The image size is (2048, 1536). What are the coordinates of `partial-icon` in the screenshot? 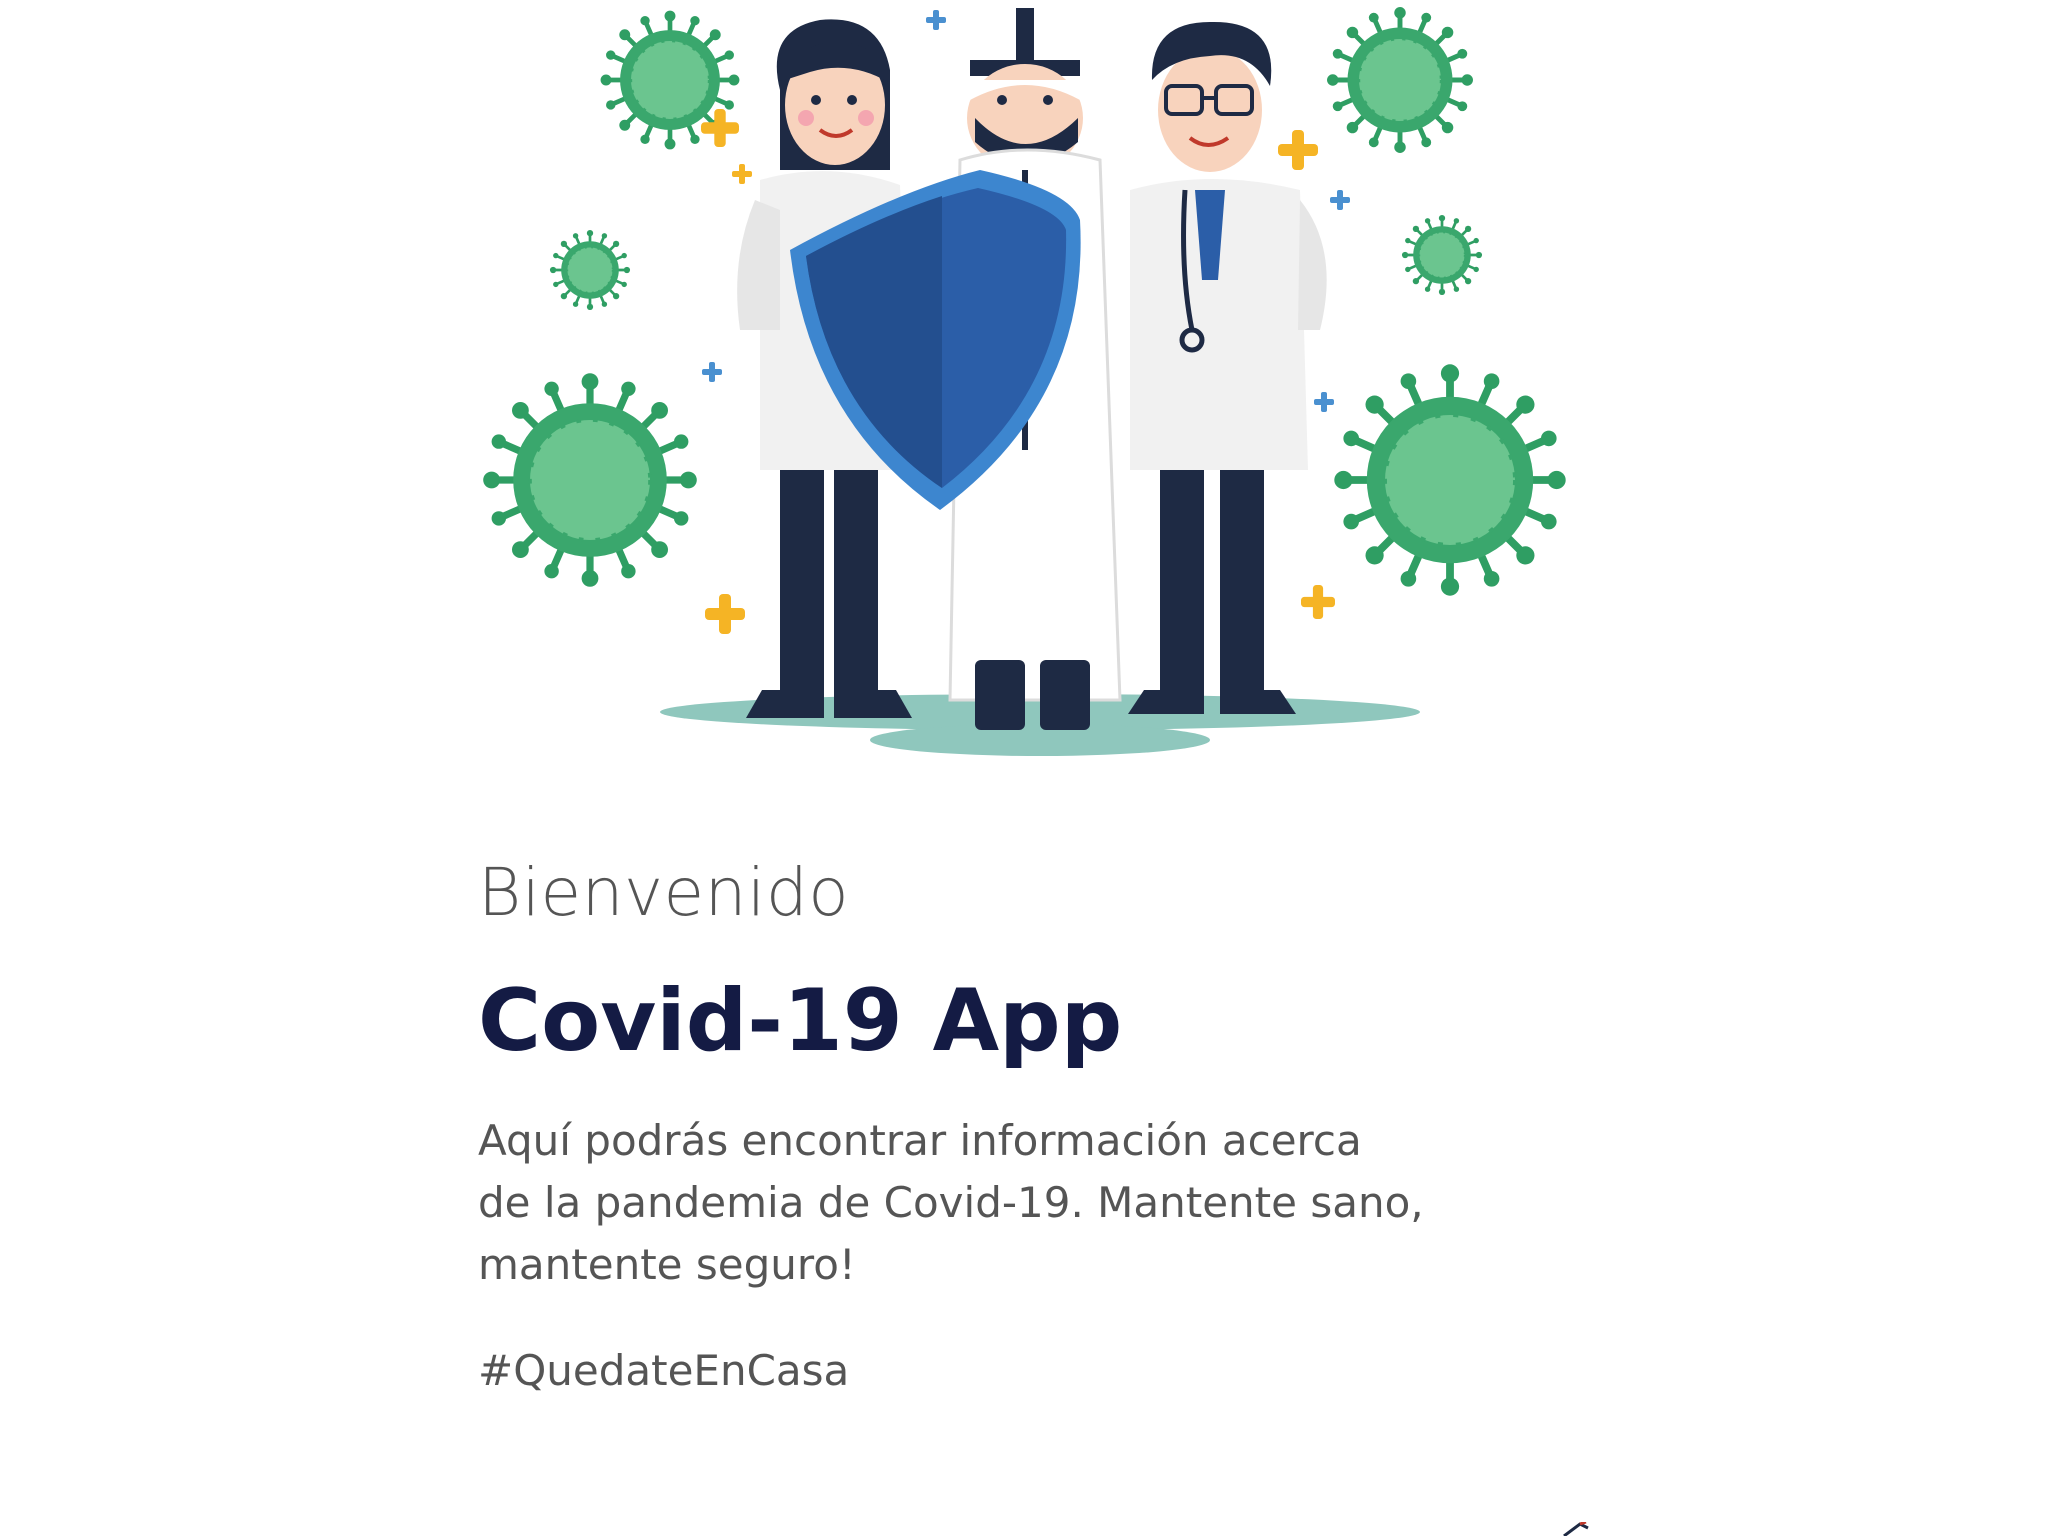 It's located at (1576, 1528).